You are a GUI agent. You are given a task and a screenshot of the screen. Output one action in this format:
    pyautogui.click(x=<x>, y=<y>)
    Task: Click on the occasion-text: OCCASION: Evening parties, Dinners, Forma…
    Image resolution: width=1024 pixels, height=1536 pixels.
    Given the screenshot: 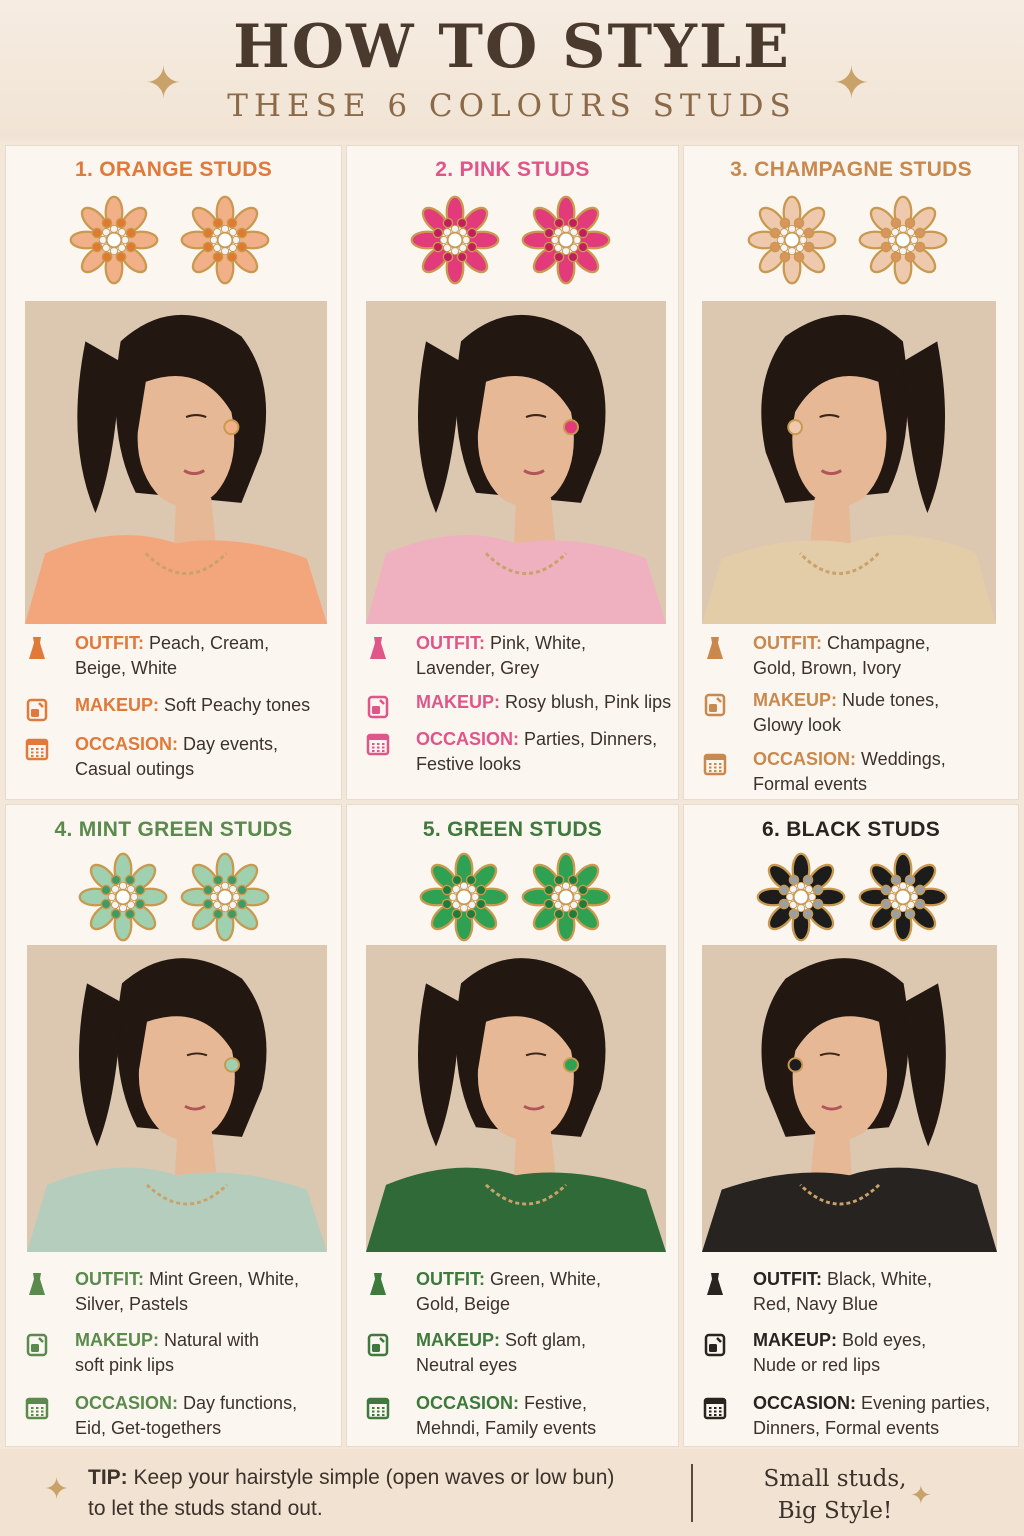 What is the action you would take?
    pyautogui.click(x=882, y=1416)
    